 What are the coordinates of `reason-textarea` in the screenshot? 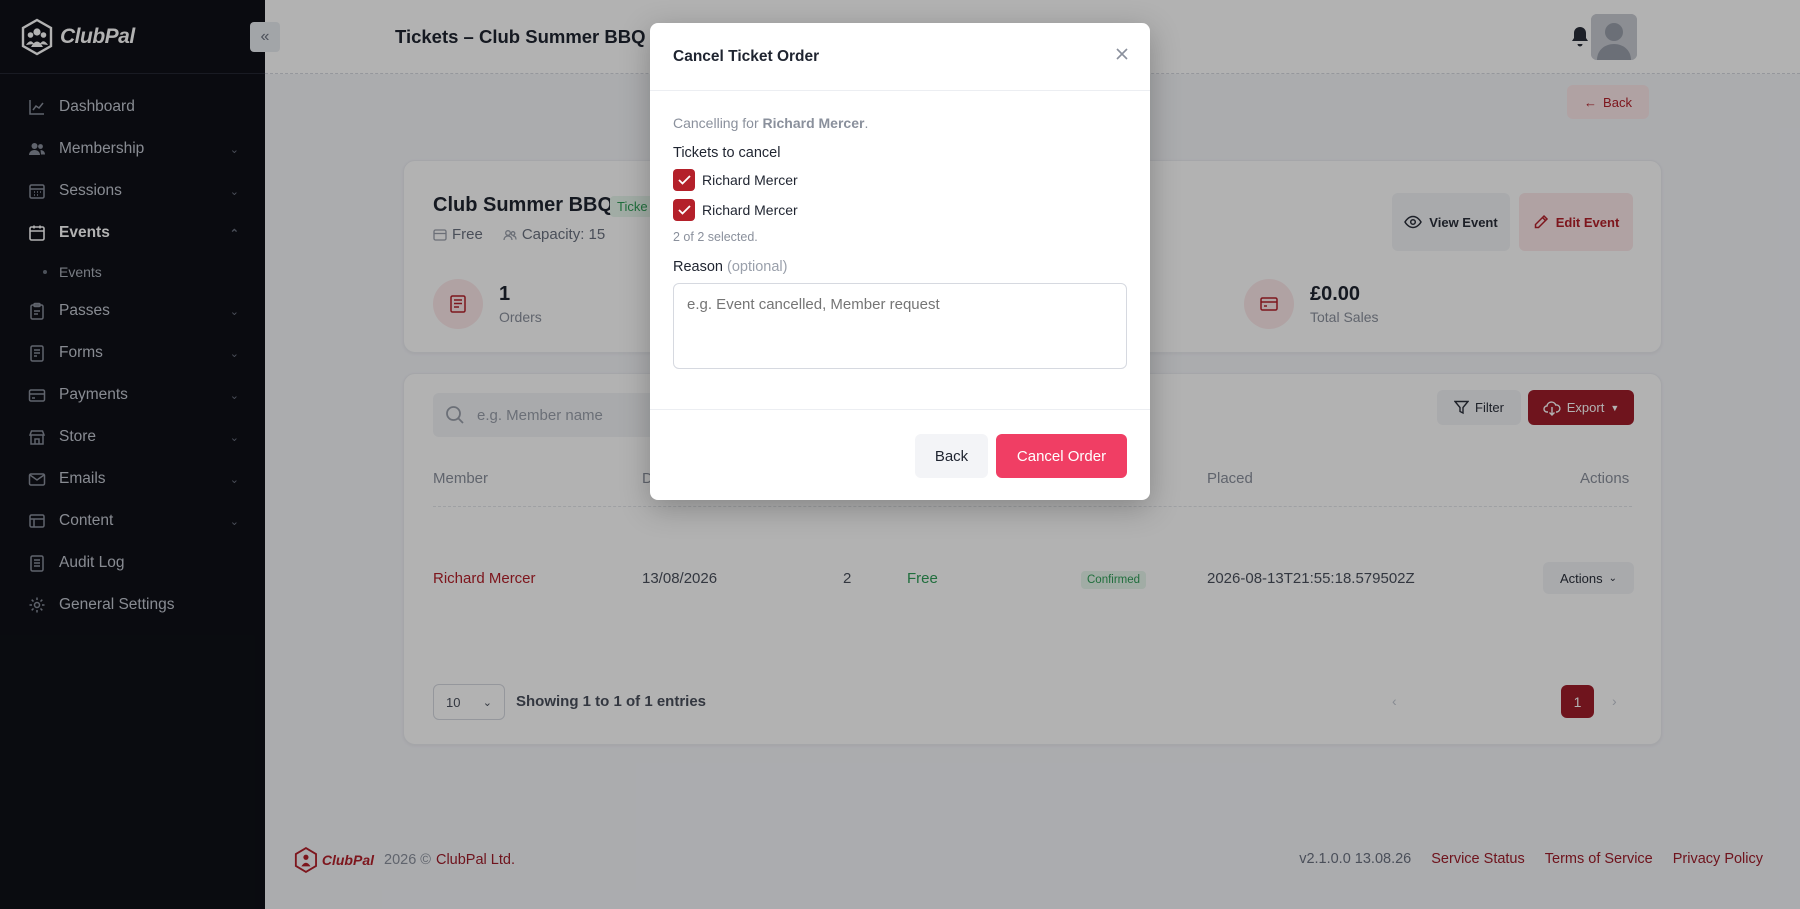 It's located at (900, 326).